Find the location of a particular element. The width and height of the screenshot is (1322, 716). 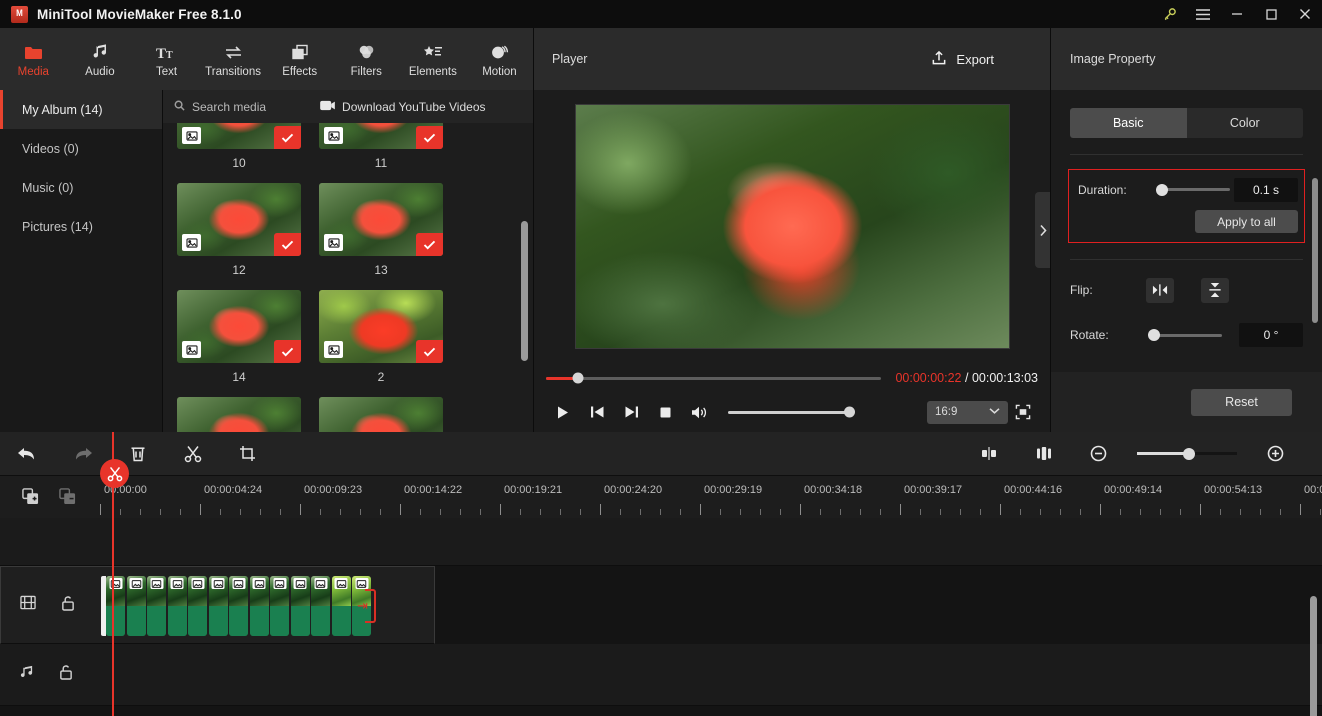

sidebar-item-pictures: Pictures (14) is located at coordinates (81, 226).